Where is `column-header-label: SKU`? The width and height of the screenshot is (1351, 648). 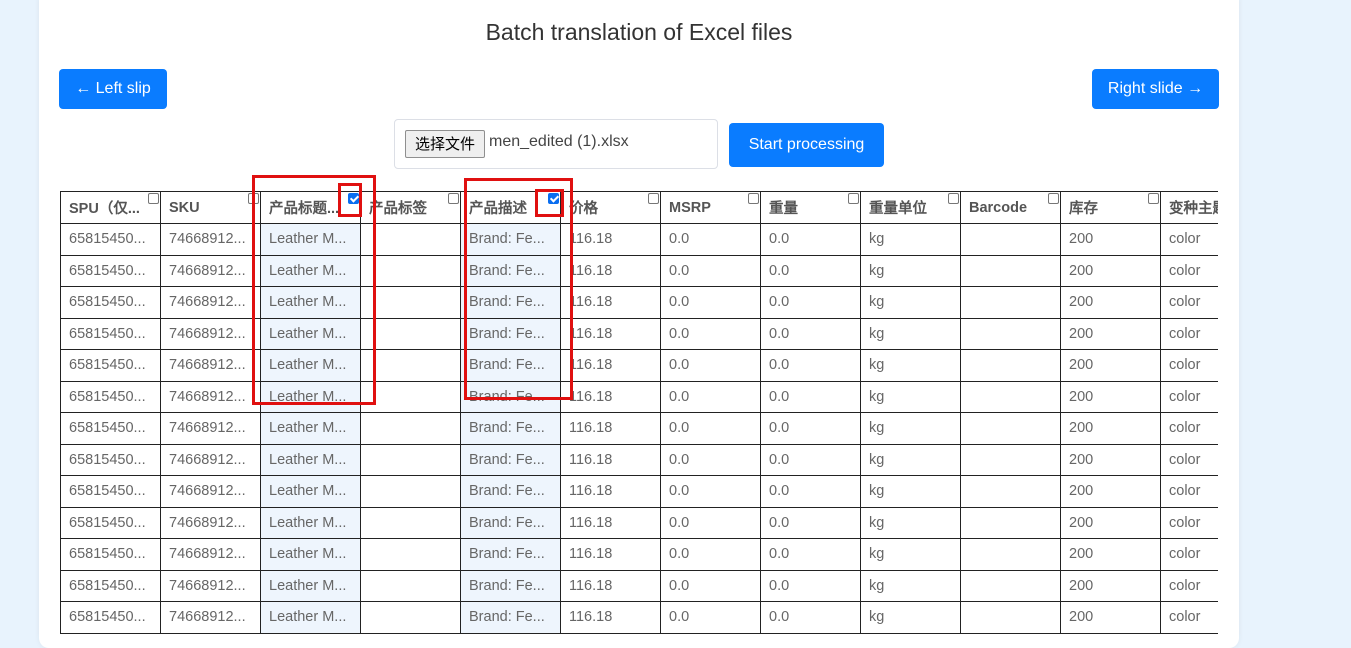 column-header-label: SKU is located at coordinates (184, 207).